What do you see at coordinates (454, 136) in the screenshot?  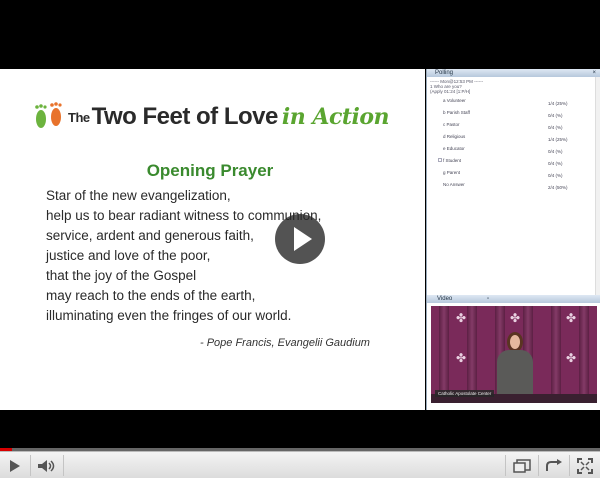 I see `poll-option-label: d Religious` at bounding box center [454, 136].